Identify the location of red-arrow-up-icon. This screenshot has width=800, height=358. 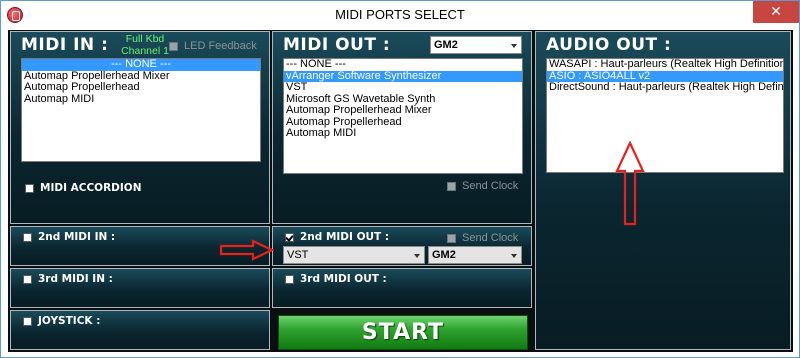
(630, 183).